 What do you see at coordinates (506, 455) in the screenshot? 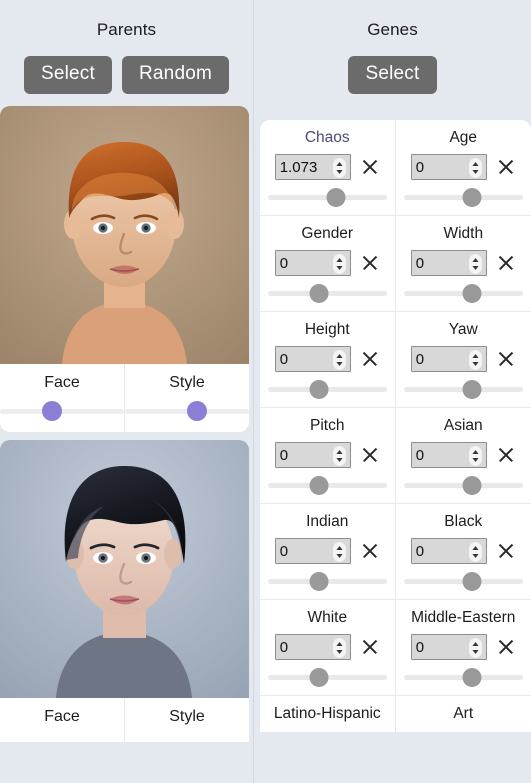
I see `gene-remove-asian-icon` at bounding box center [506, 455].